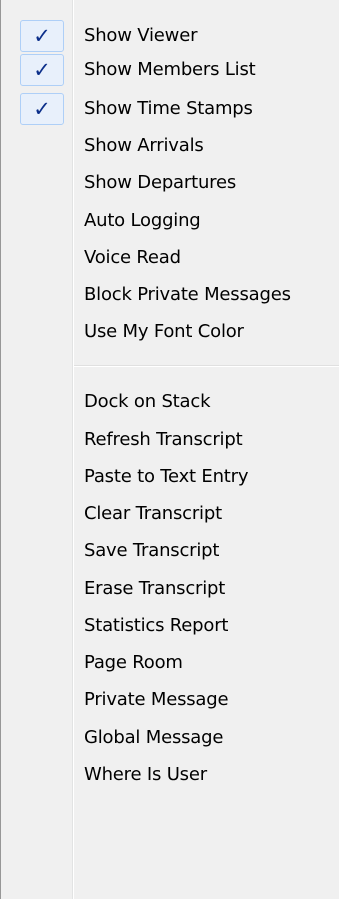 This screenshot has height=899, width=339. Describe the element at coordinates (156, 699) in the screenshot. I see `menu-item-label: Private Message` at that location.